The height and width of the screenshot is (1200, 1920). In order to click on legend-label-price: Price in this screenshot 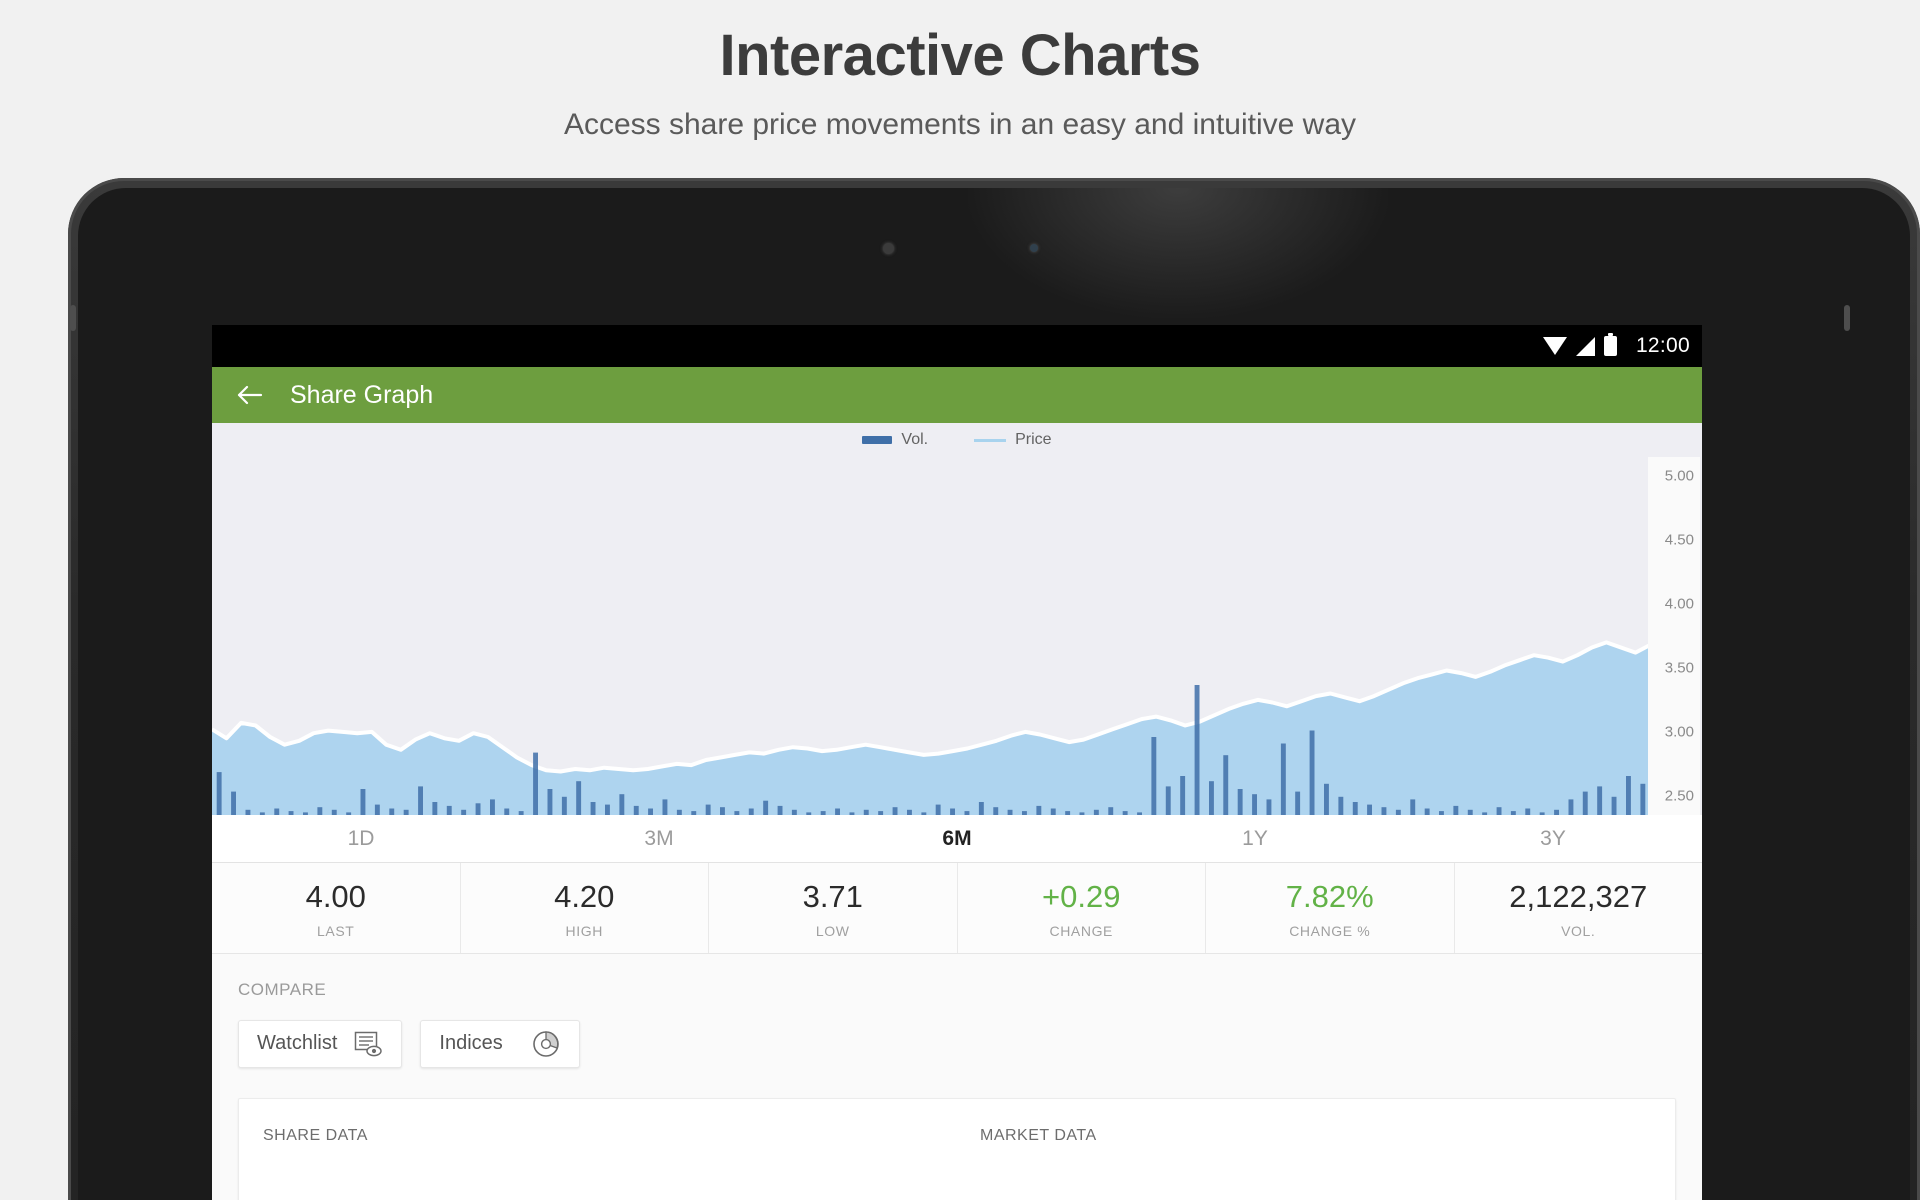, I will do `click(1033, 439)`.